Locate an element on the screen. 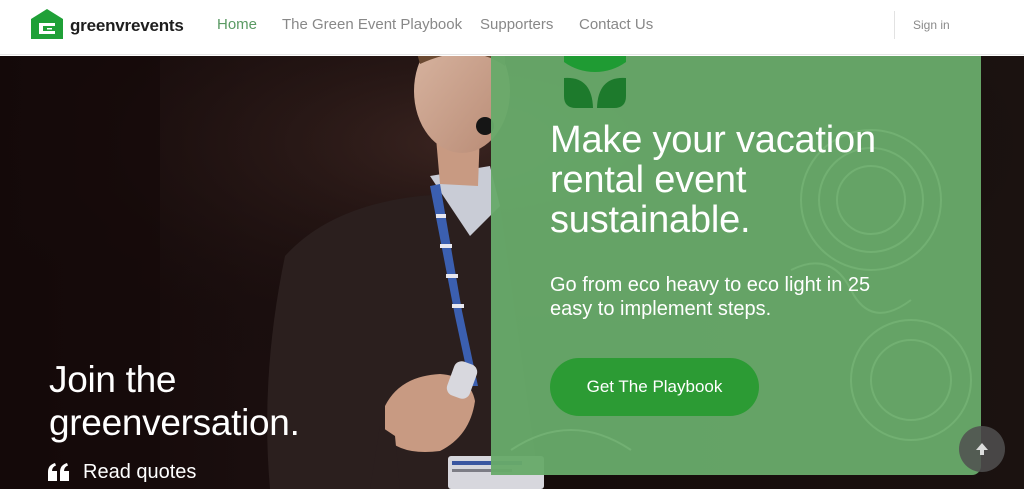 This screenshot has height=489, width=1024. hero-left-title: Join the greenversation. is located at coordinates (174, 401).